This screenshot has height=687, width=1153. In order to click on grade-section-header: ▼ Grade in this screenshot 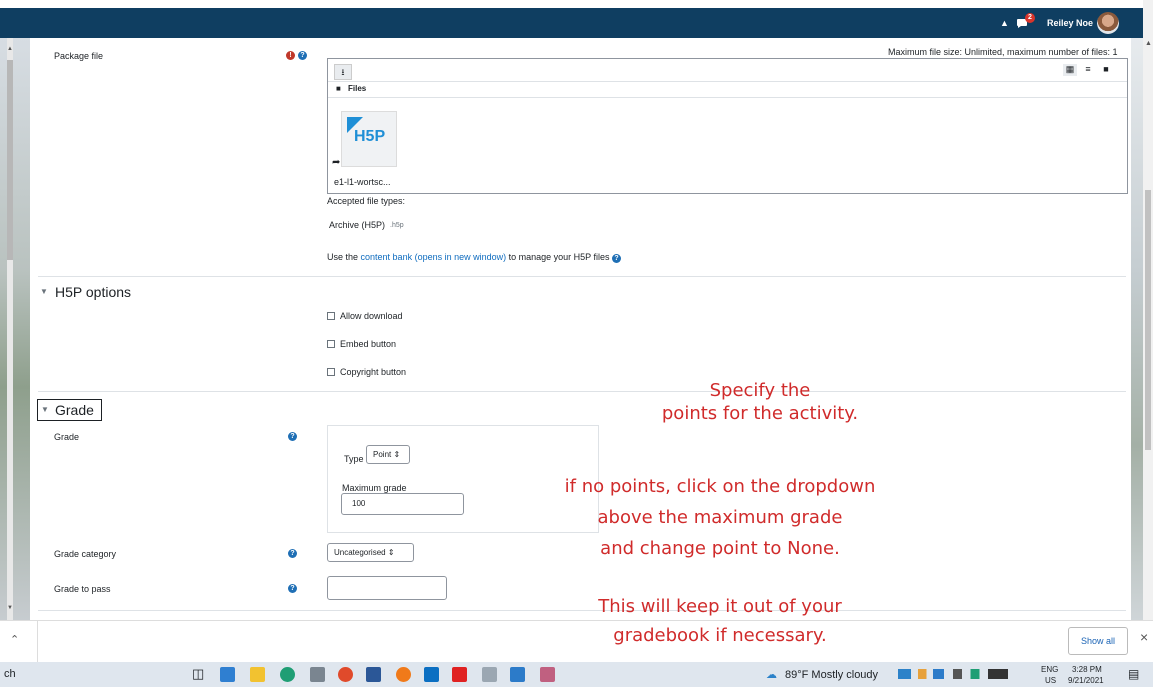, I will do `click(69, 410)`.